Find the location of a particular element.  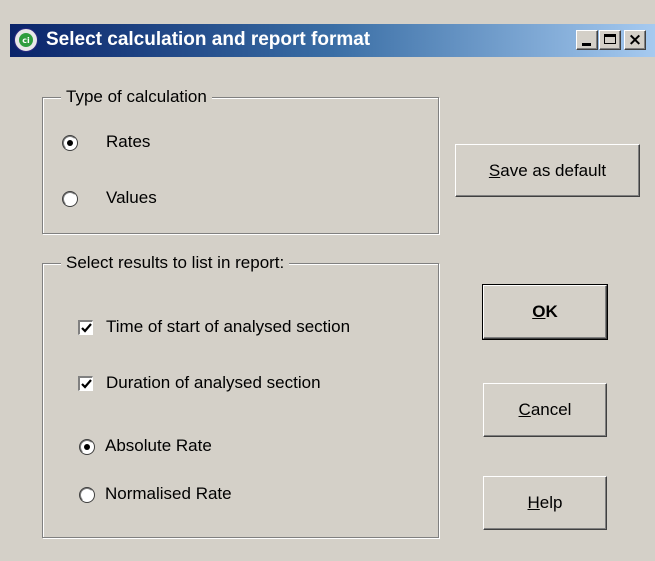

calculation-type-title: Type of calculation is located at coordinates (136, 97).